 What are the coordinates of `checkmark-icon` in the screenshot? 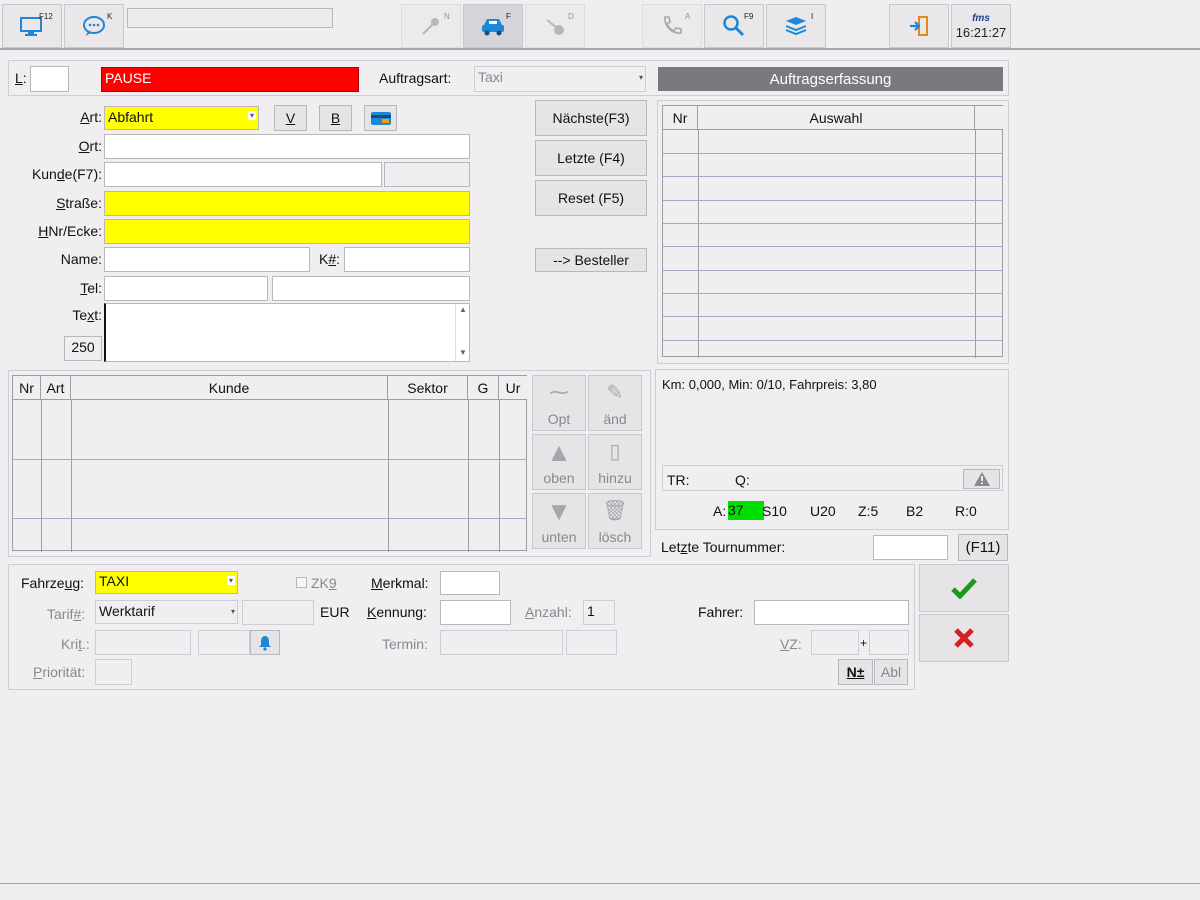 It's located at (964, 588).